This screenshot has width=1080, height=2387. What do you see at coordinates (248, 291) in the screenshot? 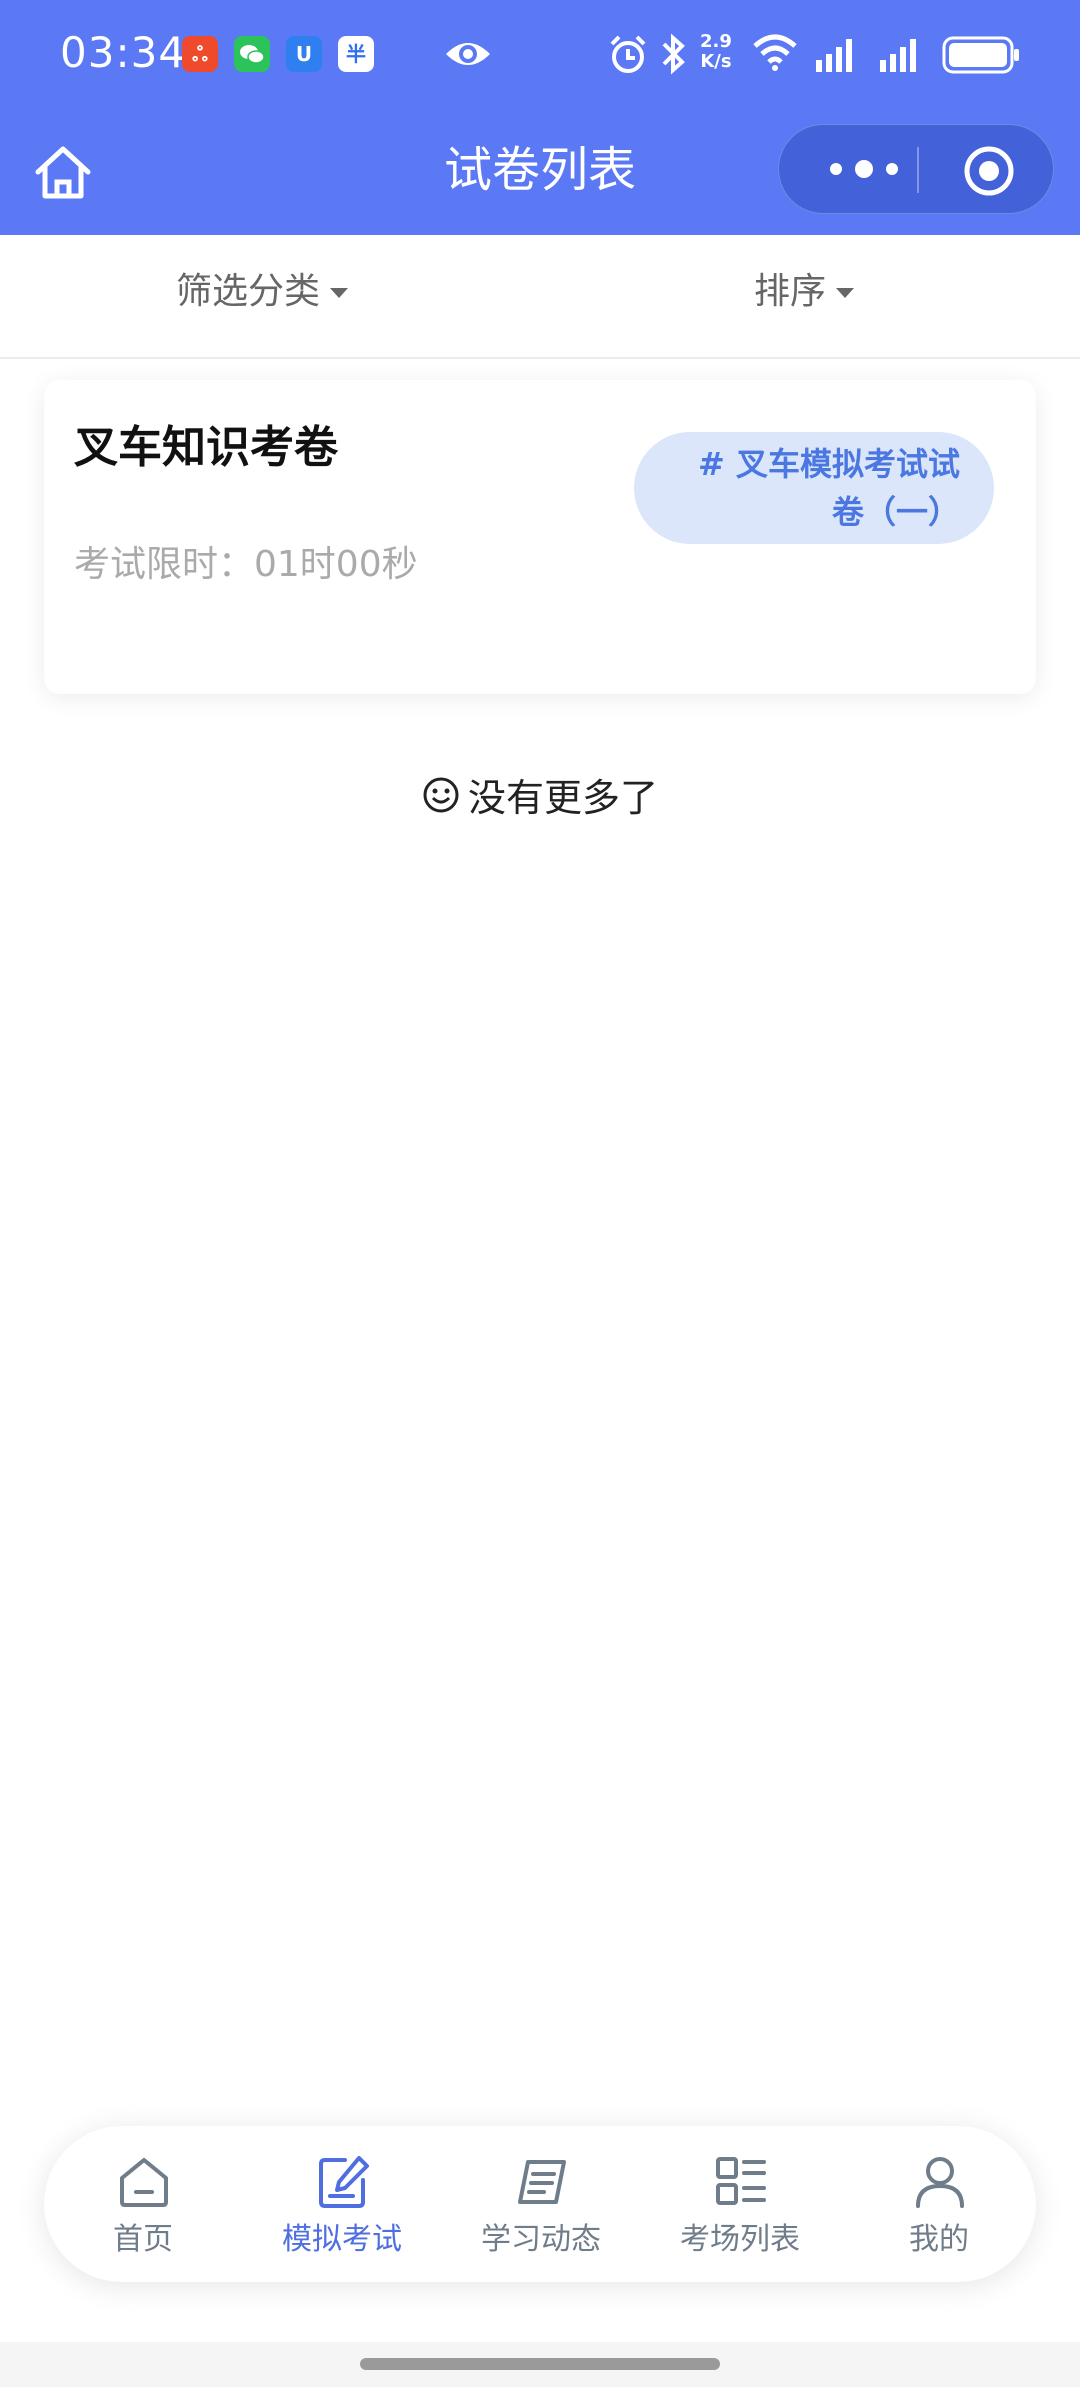
I see `category-filter-label: 筛选分类` at bounding box center [248, 291].